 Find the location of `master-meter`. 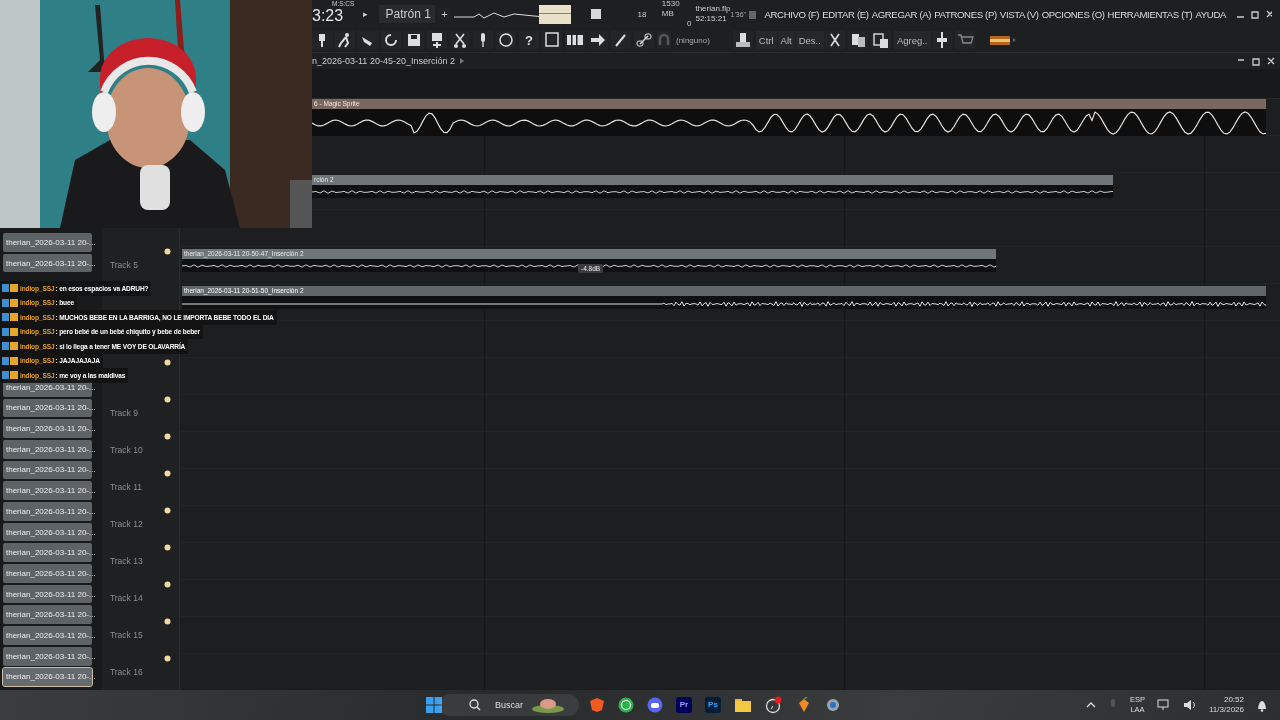

master-meter is located at coordinates (555, 14).